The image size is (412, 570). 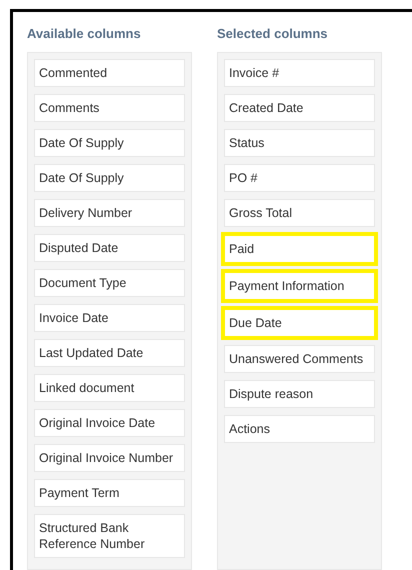 What do you see at coordinates (299, 249) in the screenshot?
I see `column-option: Paid` at bounding box center [299, 249].